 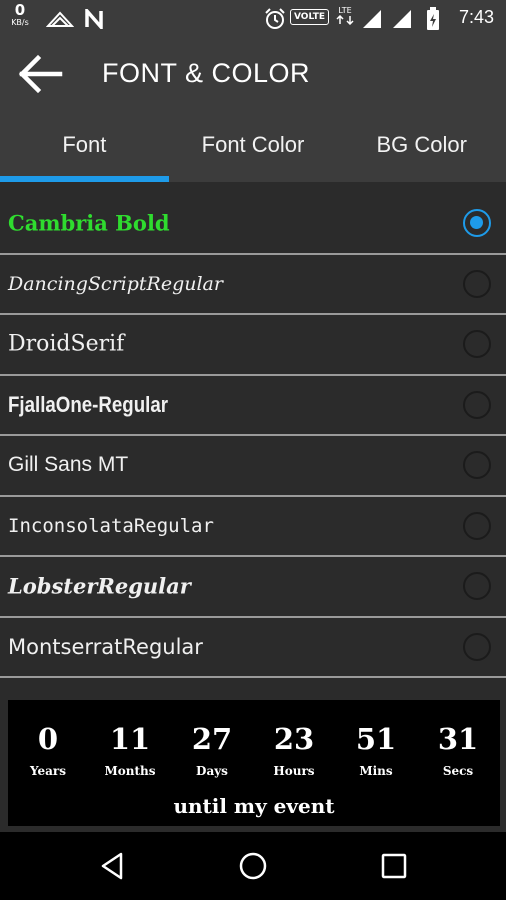 I want to click on countdown-value: 51, so click(x=376, y=739).